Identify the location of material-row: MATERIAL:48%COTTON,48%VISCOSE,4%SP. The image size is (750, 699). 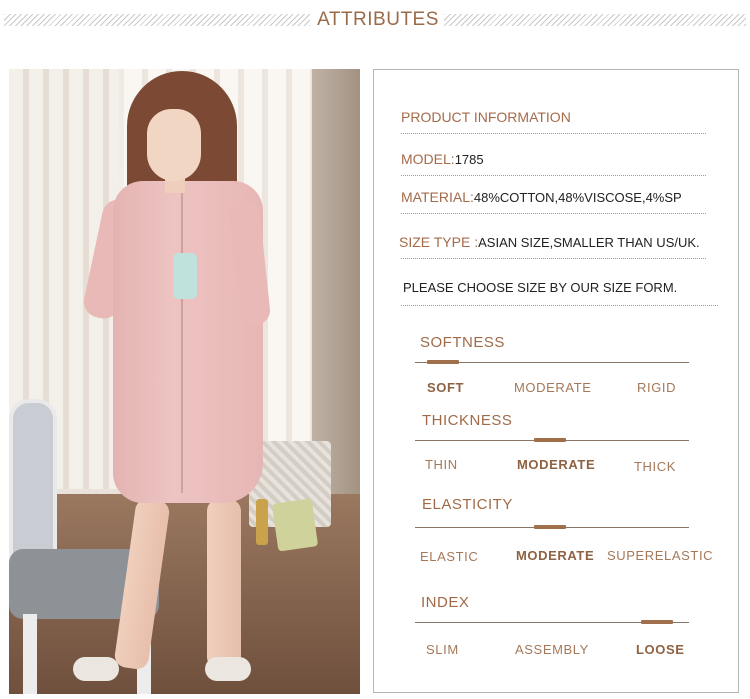
(541, 197).